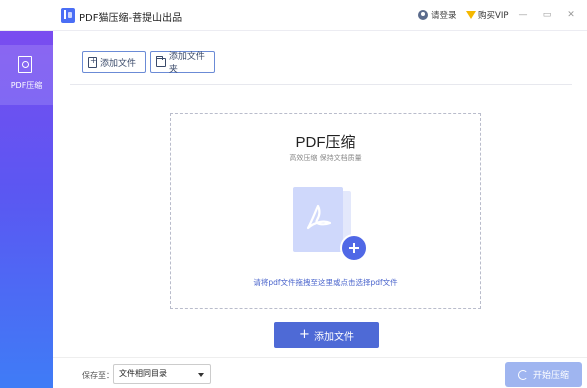 Image resolution: width=587 pixels, height=388 pixels. I want to click on bottom-divider, so click(320, 357).